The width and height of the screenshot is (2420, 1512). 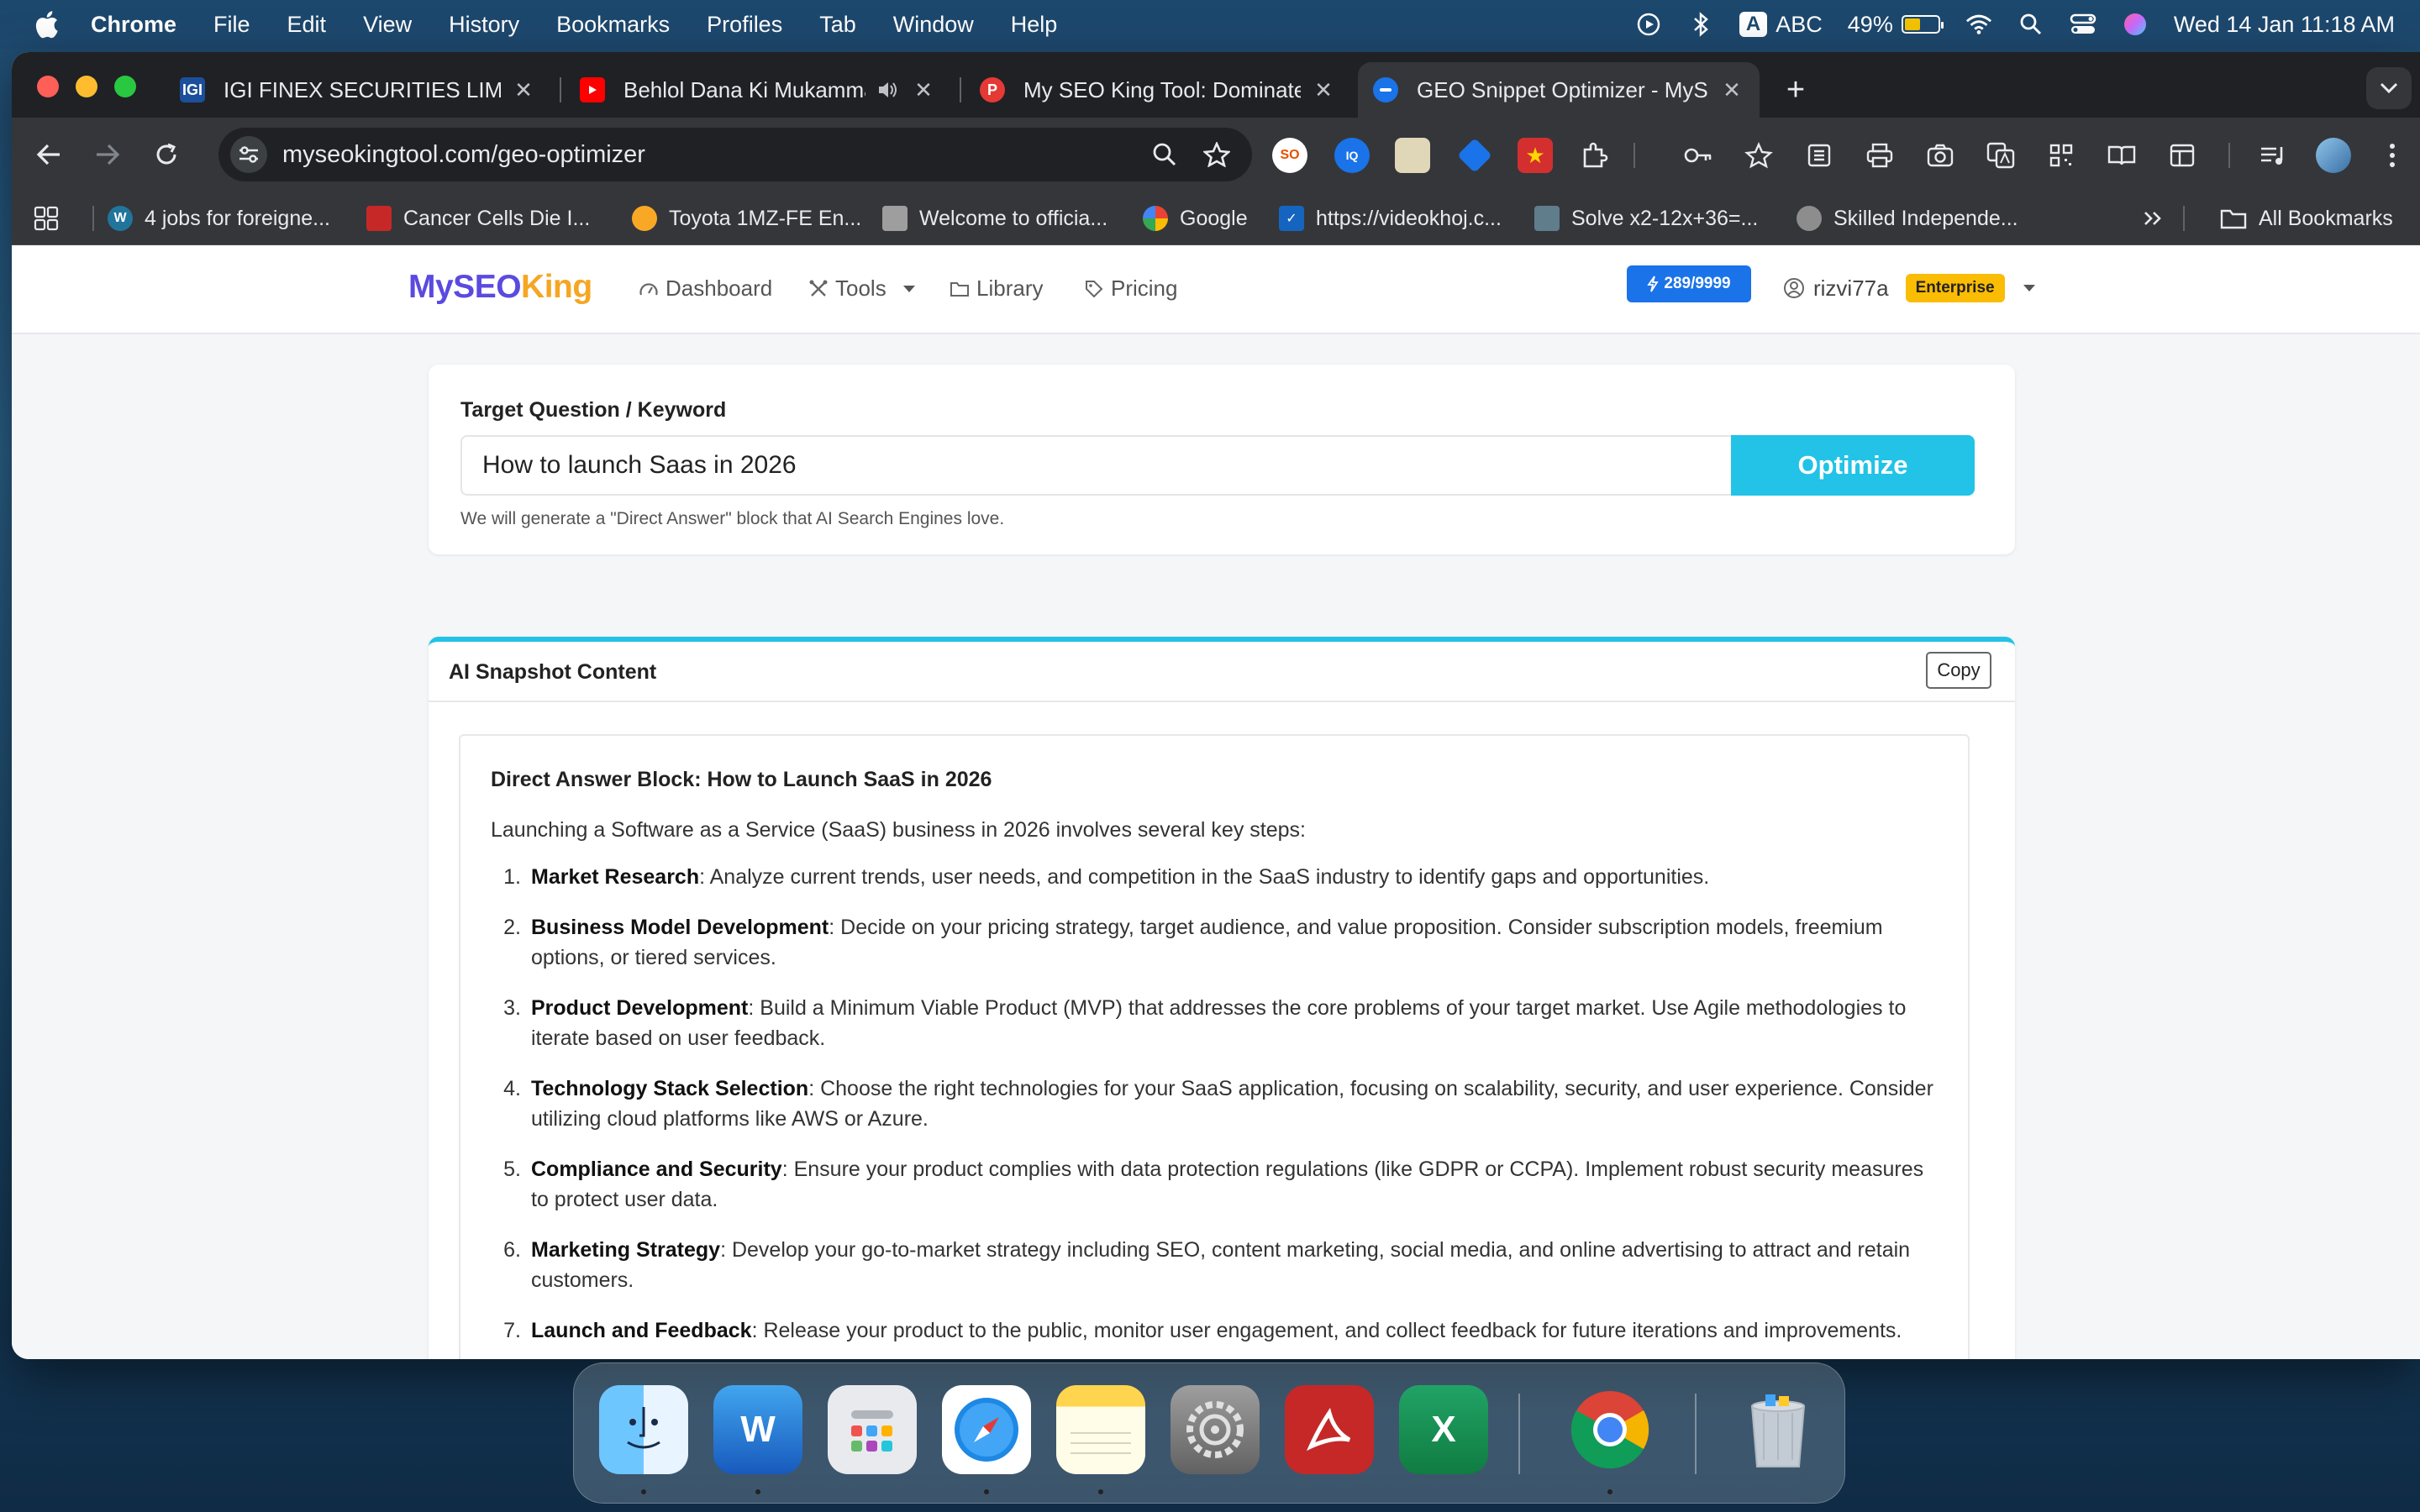 I want to click on reading-list-icon, so click(x=1819, y=155).